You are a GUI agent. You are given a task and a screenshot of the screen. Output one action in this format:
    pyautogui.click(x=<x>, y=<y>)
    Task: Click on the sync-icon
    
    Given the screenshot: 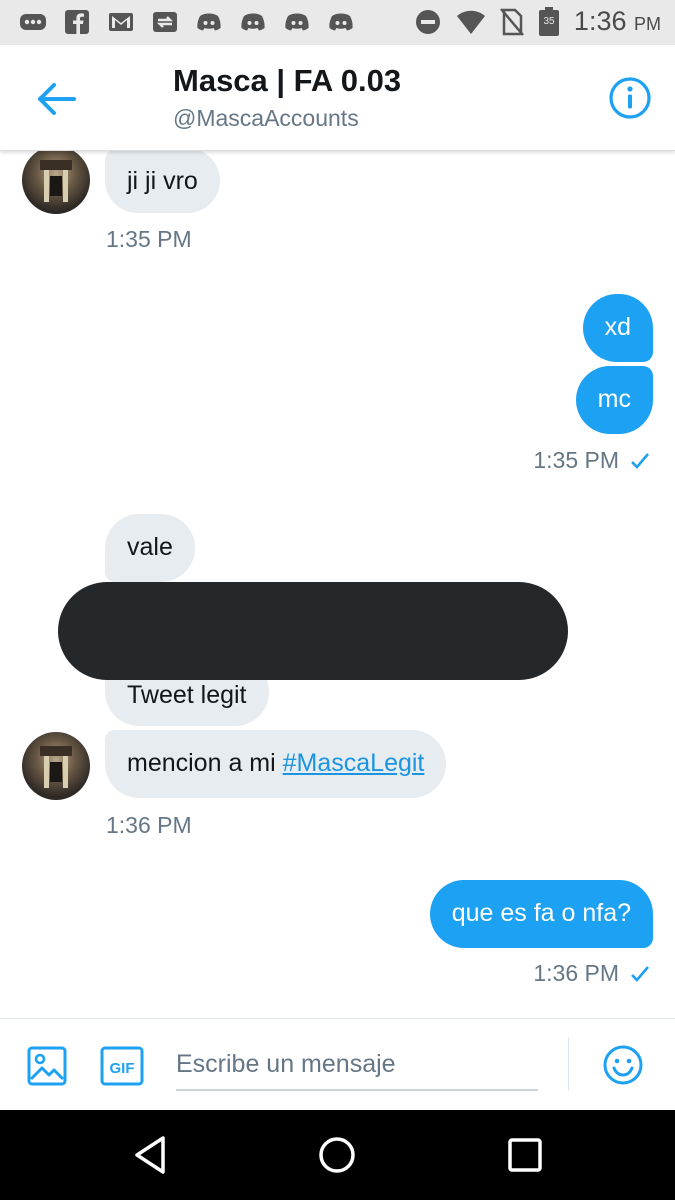 What is the action you would take?
    pyautogui.click(x=165, y=22)
    